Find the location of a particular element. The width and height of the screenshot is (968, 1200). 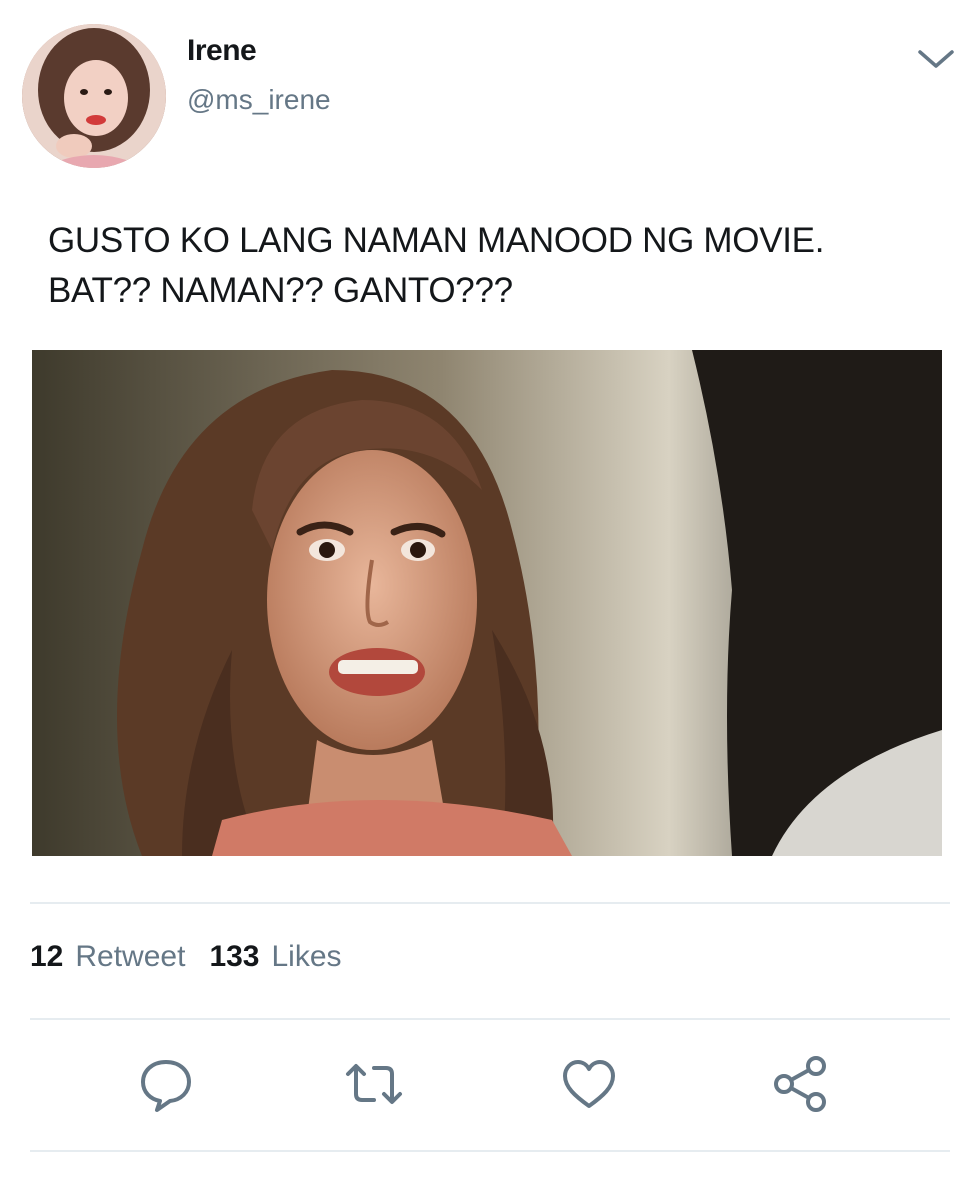

likes-label: Likes is located at coordinates (307, 957).